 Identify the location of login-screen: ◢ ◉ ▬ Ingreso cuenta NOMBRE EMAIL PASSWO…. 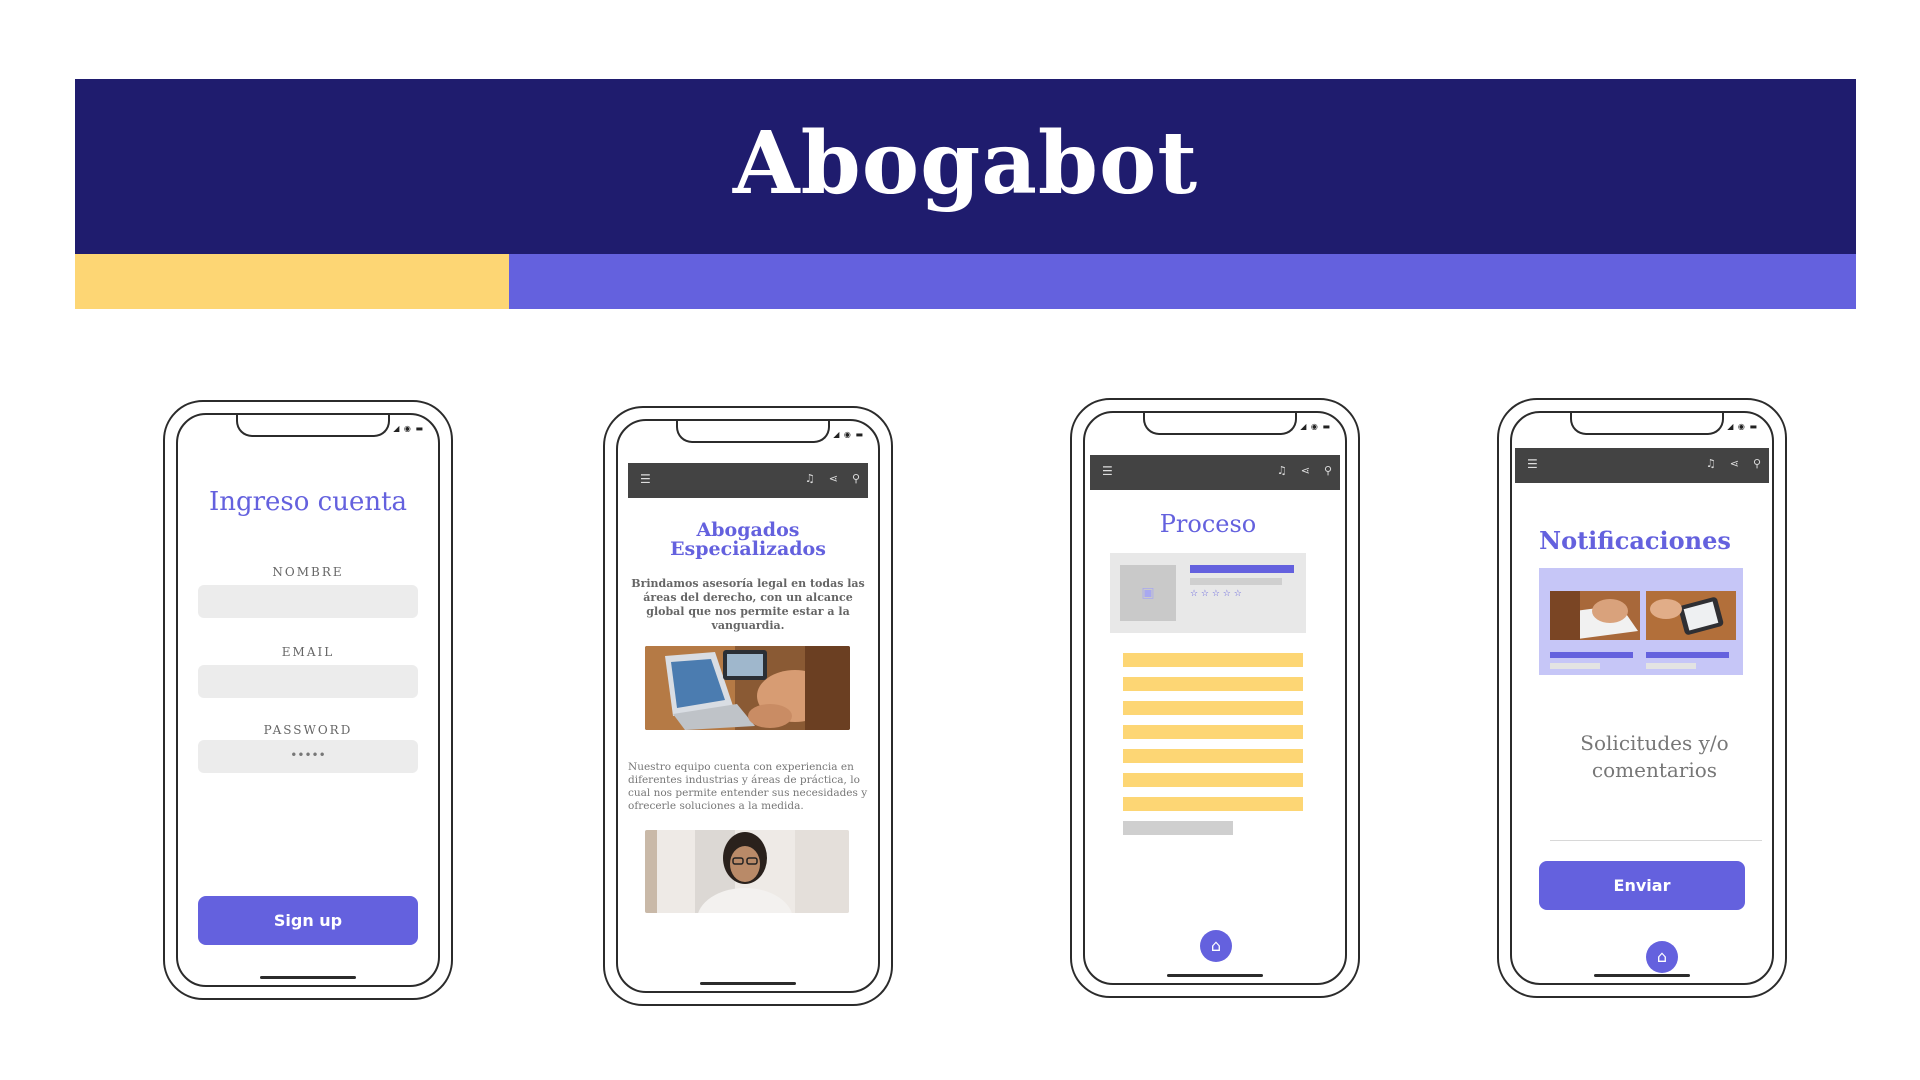
(308, 700).